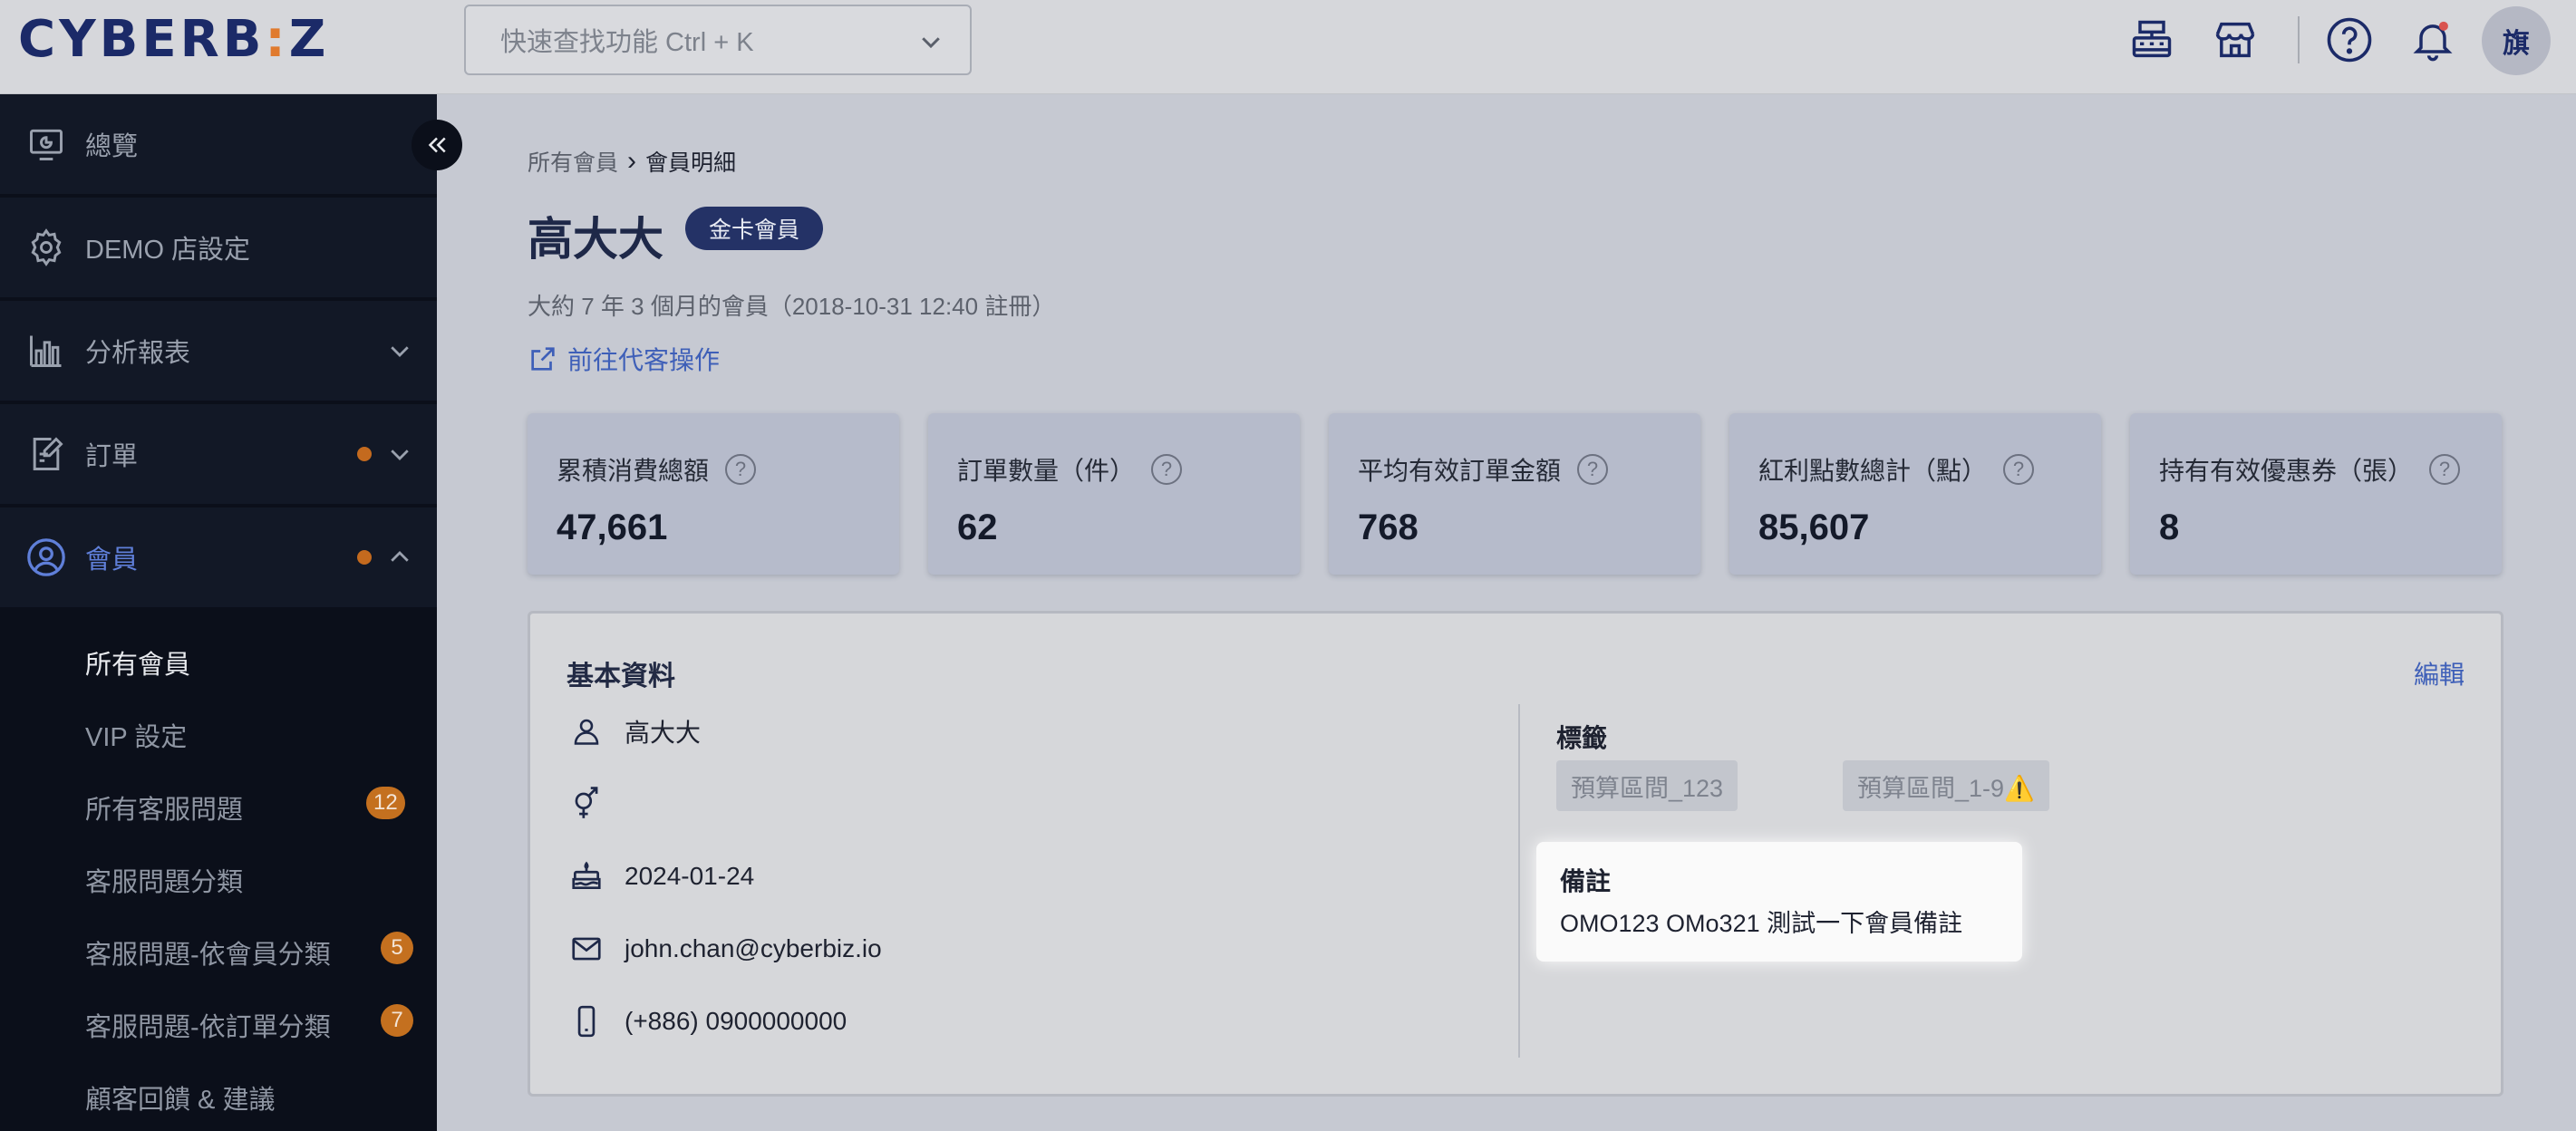 Image resolution: width=2576 pixels, height=1131 pixels. Describe the element at coordinates (1647, 785) in the screenshot. I see `member-tag: 預算區間_123` at that location.